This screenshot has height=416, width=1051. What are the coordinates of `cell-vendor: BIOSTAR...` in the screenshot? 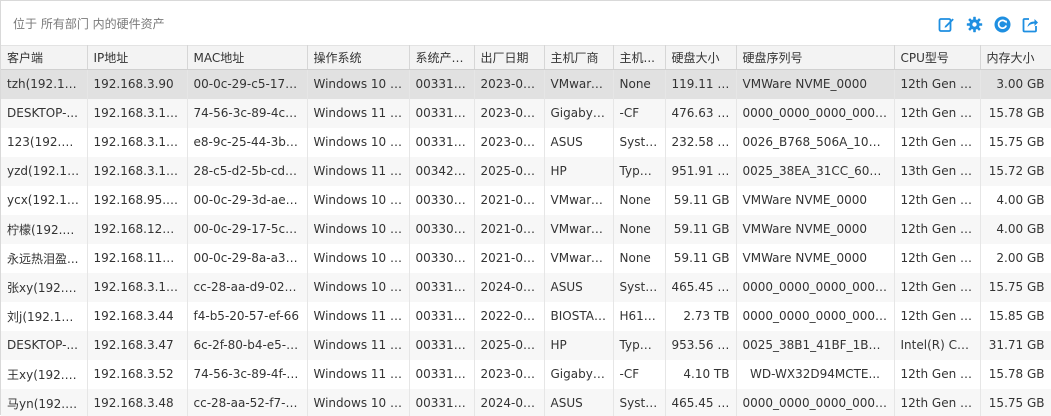 It's located at (578, 316).